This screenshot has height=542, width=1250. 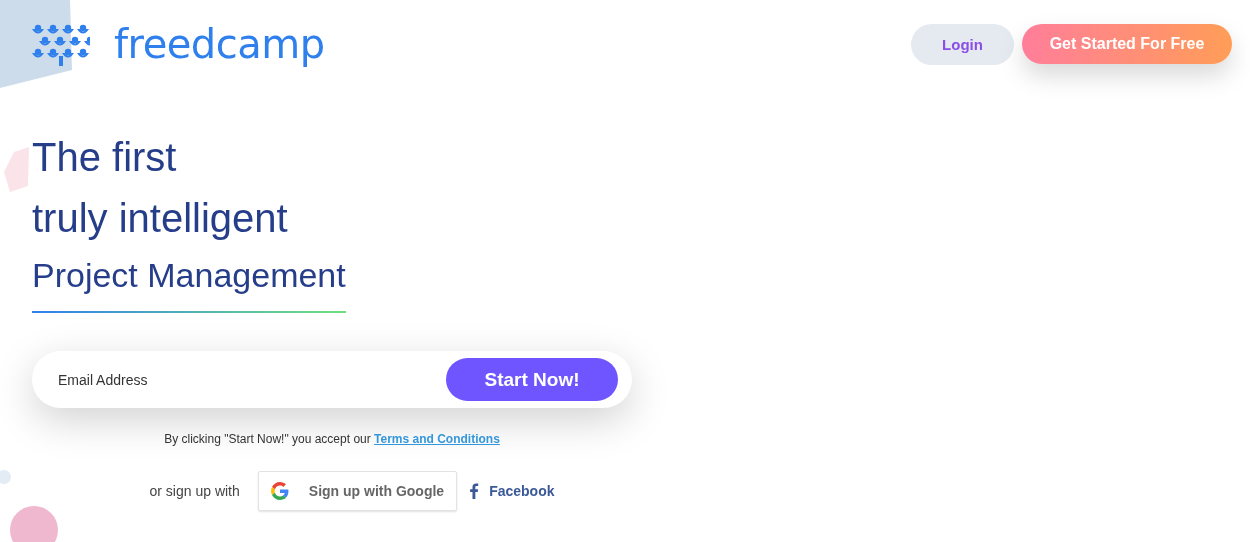 I want to click on headline-highlight: Project Management, so click(x=189, y=281).